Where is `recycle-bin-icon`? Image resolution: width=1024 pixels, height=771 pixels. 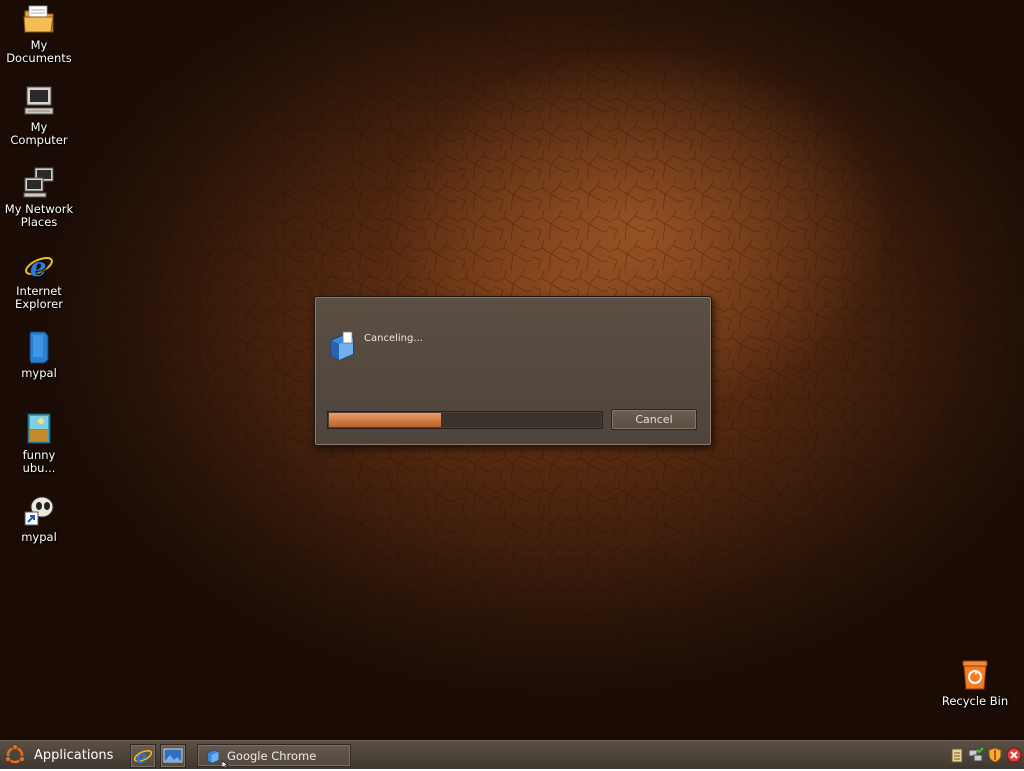
recycle-bin-icon is located at coordinates (975, 675).